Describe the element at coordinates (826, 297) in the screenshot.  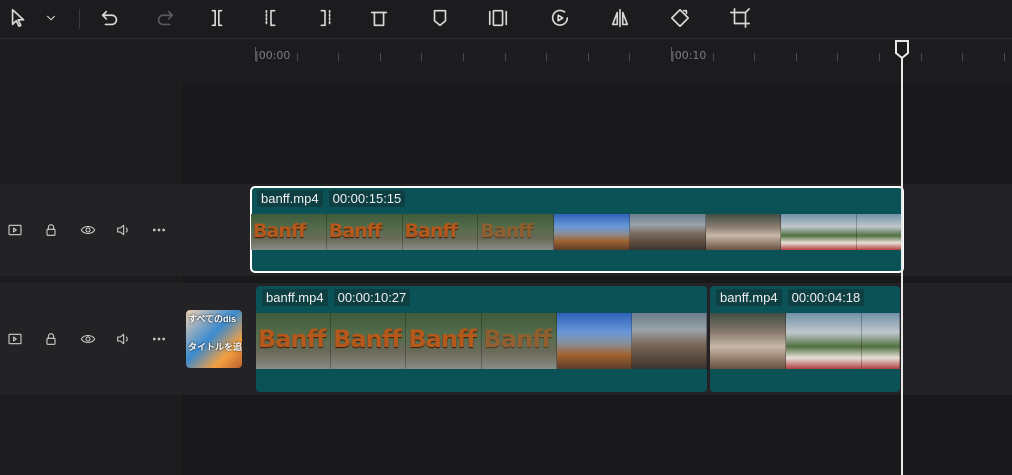
I see `clip-duration: 00:00:04:18` at that location.